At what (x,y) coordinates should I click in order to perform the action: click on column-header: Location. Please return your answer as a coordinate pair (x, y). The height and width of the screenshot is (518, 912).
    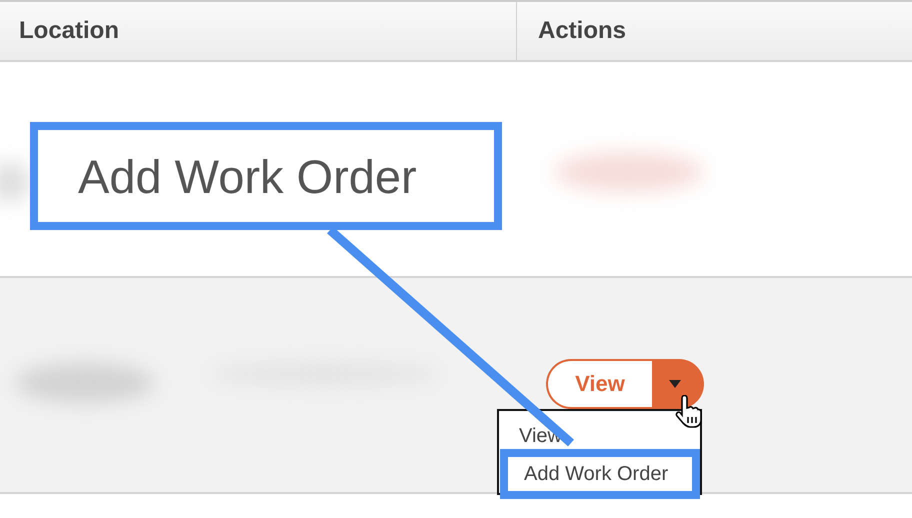
    Looking at the image, I should click on (69, 31).